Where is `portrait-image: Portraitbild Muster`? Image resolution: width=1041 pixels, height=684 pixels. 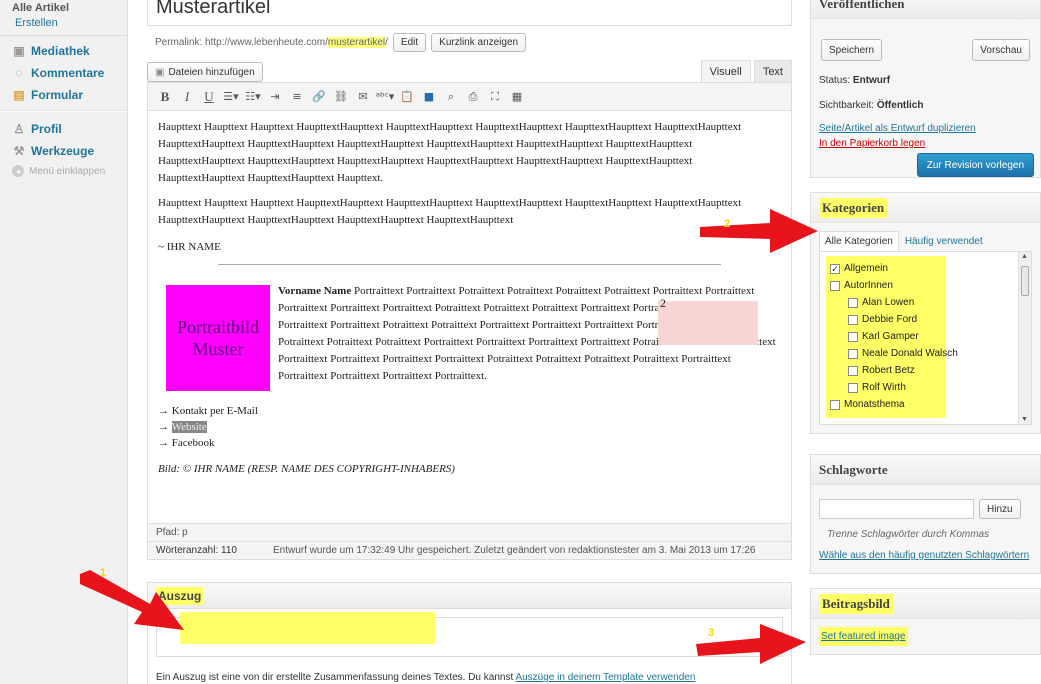
portrait-image: Portraitbild Muster is located at coordinates (218, 338).